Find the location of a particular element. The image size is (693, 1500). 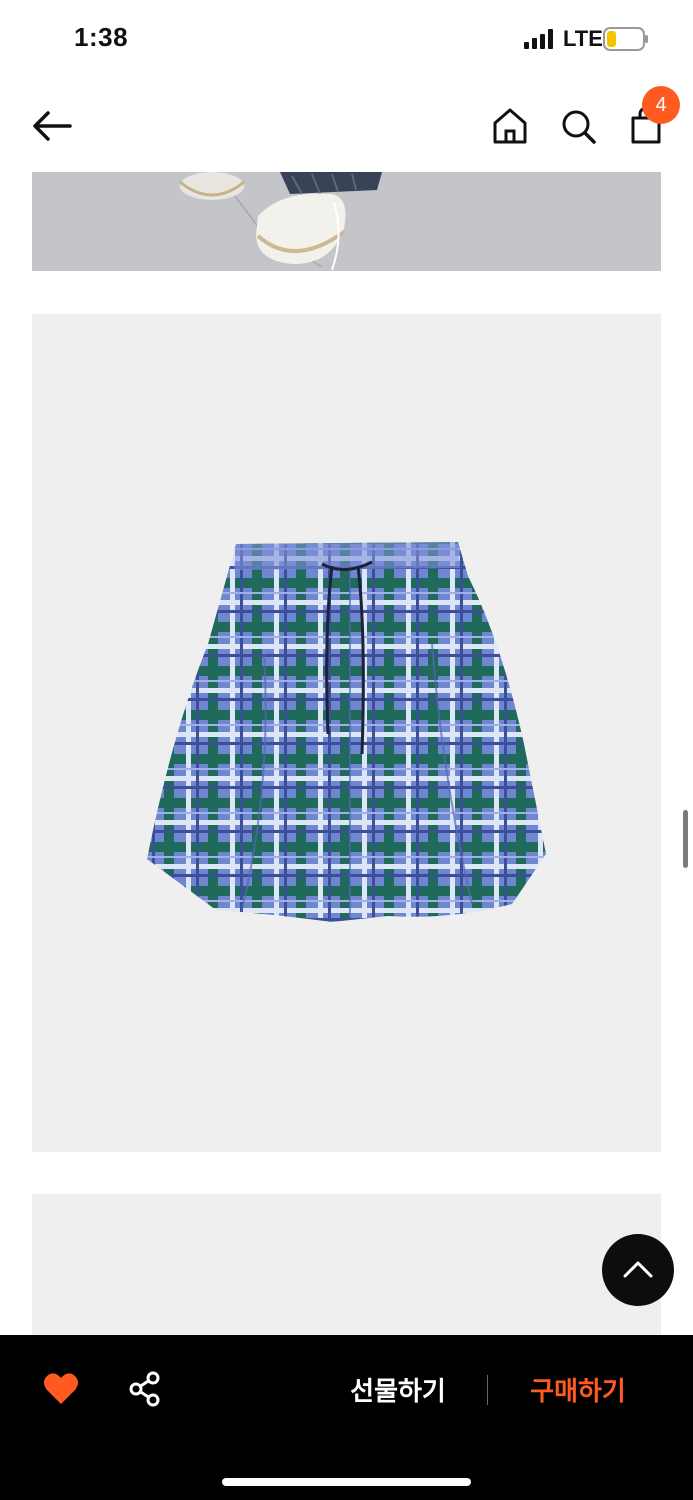

status-bar: 1:38 LTE is located at coordinates (346, 40).